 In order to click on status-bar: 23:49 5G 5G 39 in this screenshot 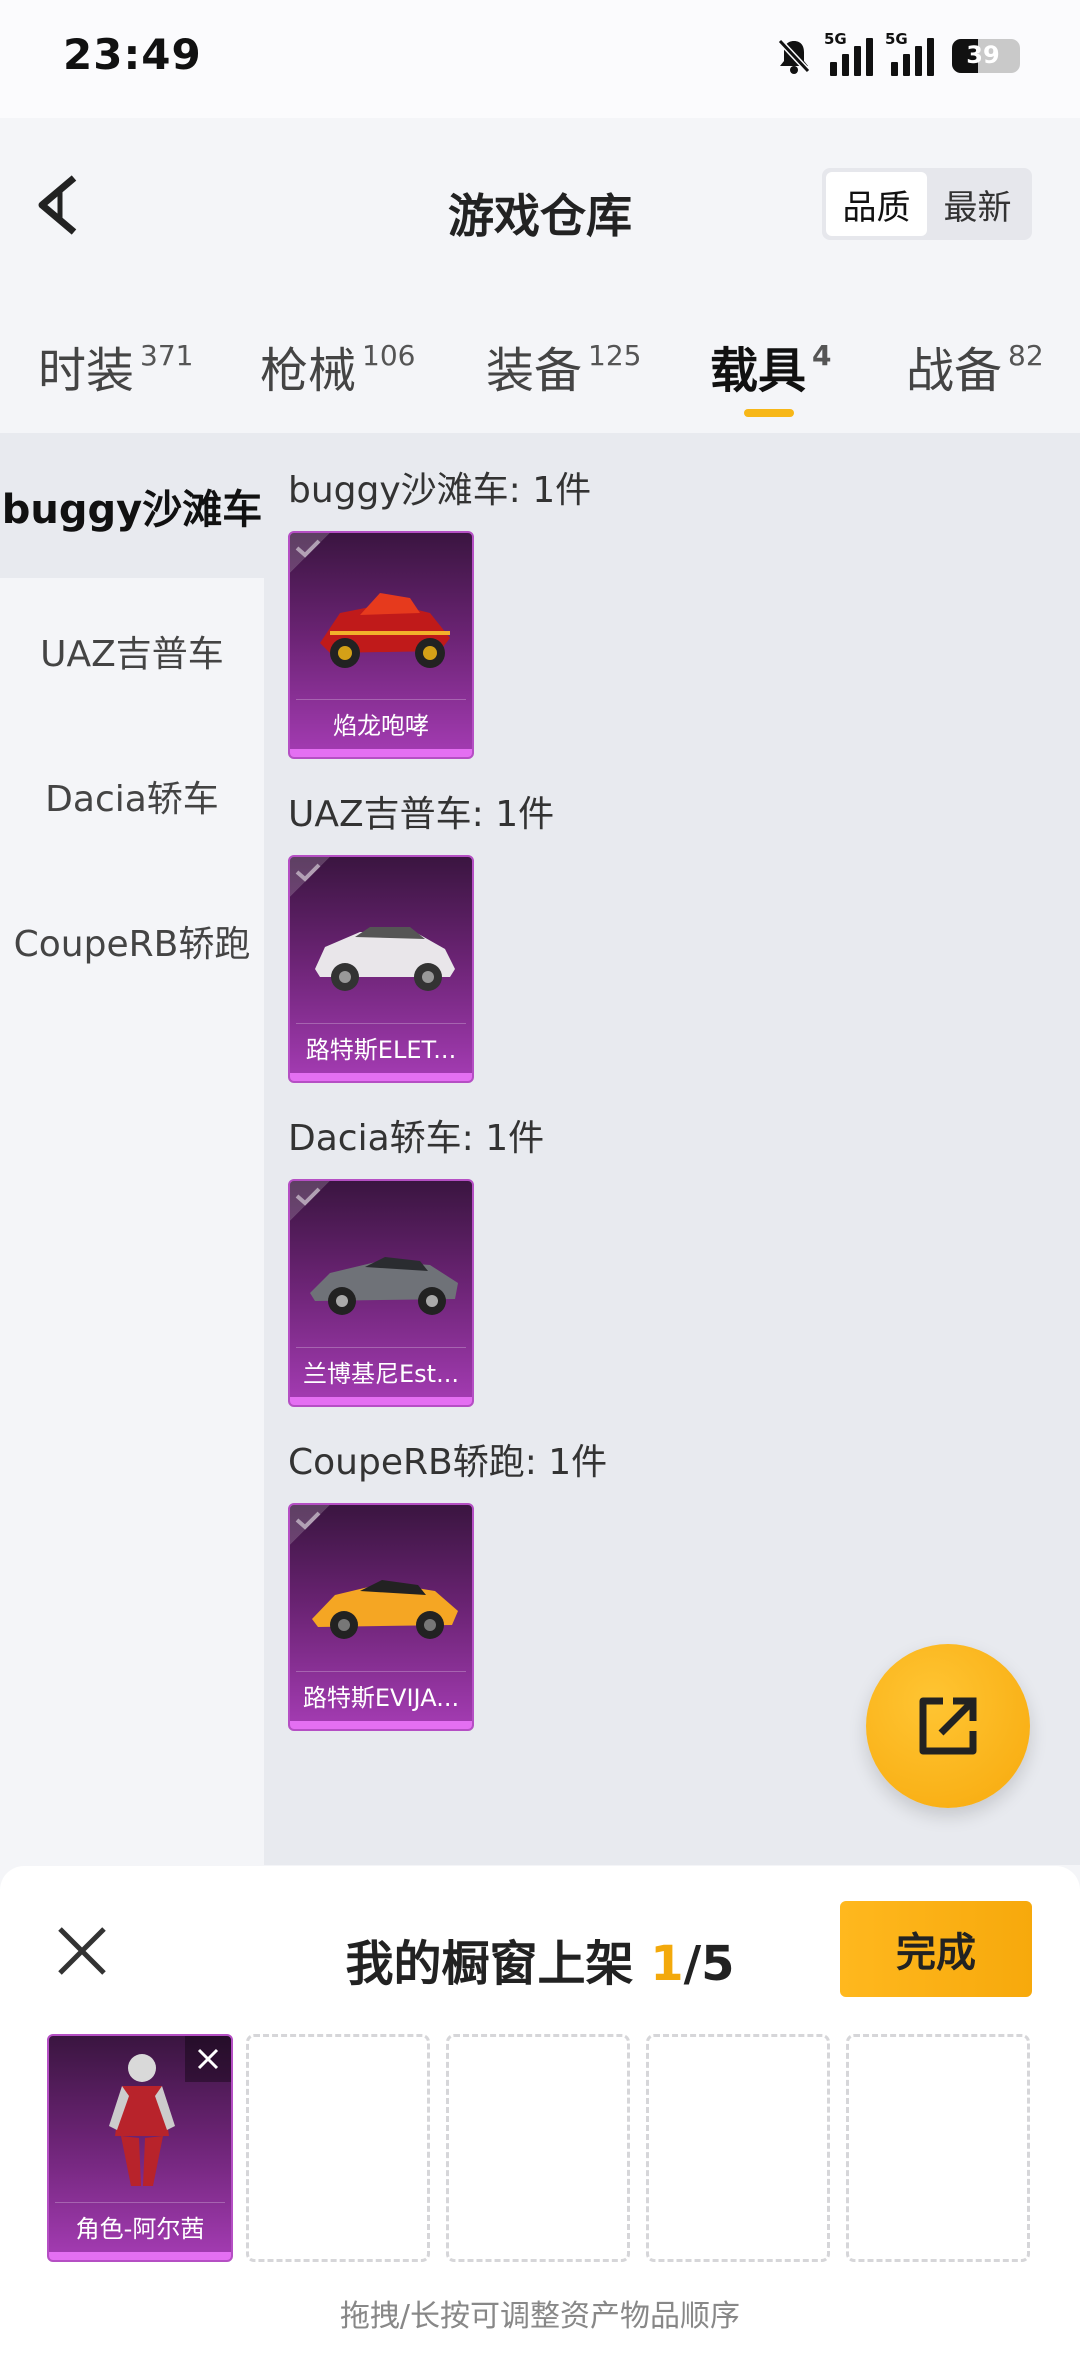, I will do `click(540, 59)`.